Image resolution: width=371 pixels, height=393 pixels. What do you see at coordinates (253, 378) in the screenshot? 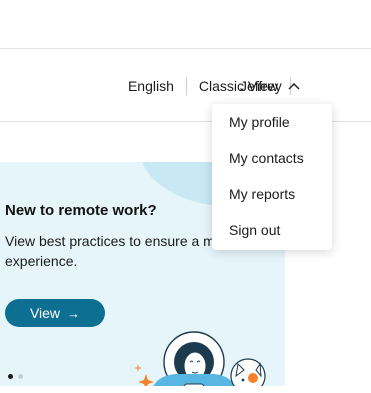
I see `cat-patch` at bounding box center [253, 378].